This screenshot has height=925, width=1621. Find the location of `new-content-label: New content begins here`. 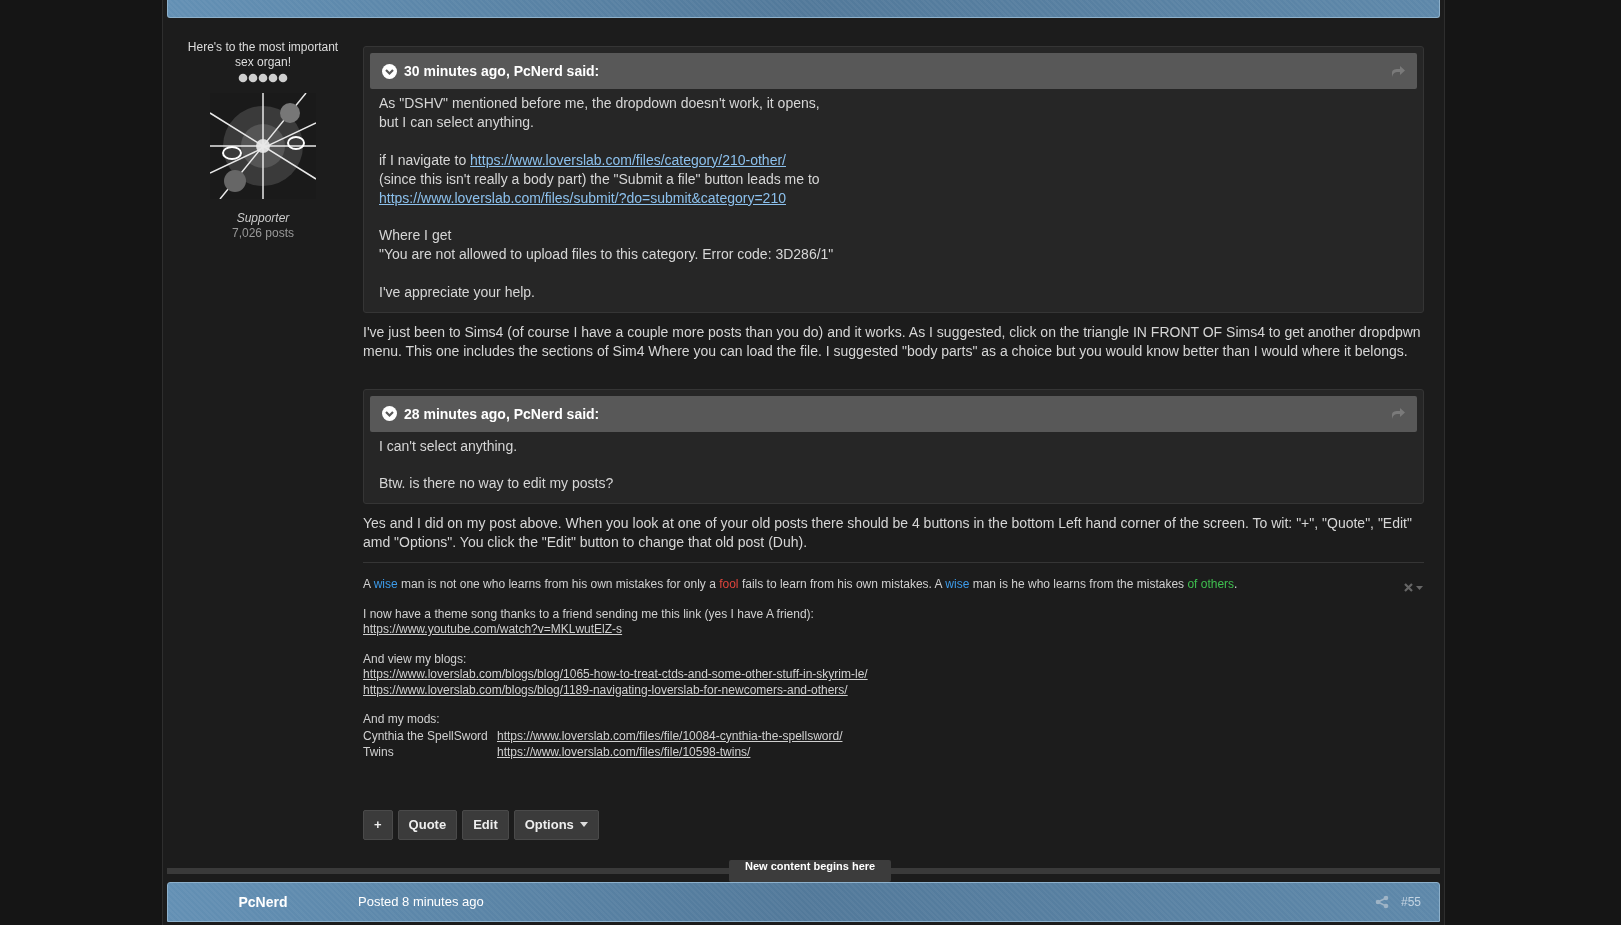

new-content-label: New content begins here is located at coordinates (810, 870).